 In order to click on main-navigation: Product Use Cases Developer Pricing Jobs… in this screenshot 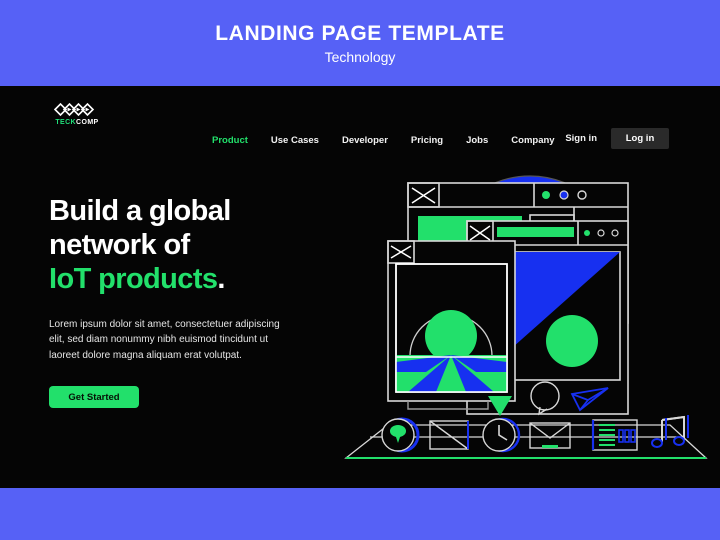, I will do `click(383, 141)`.